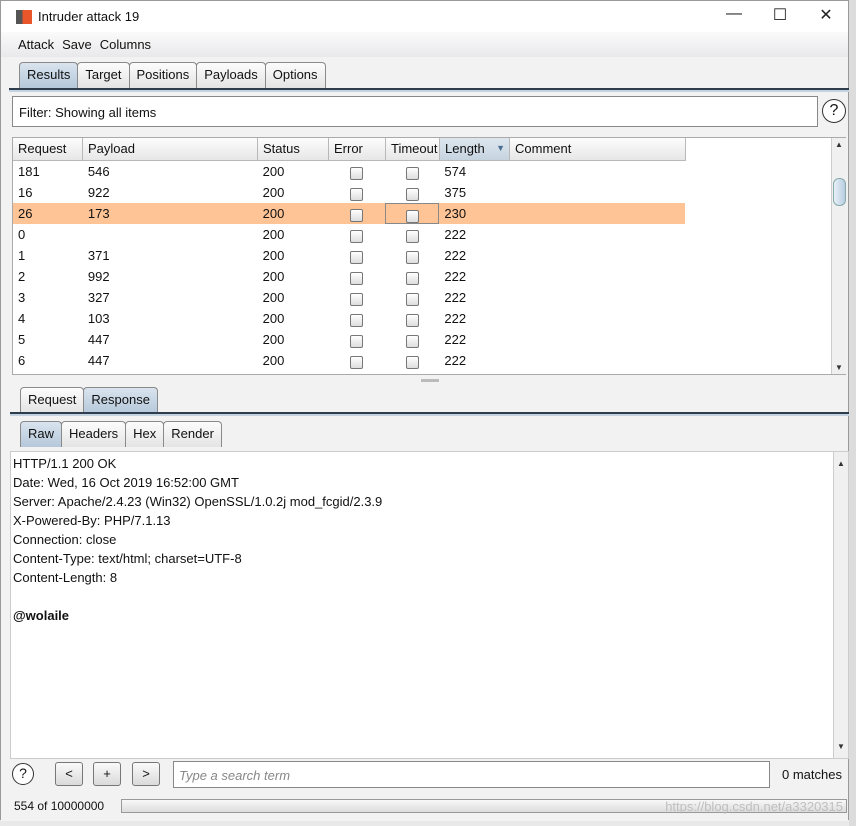 The height and width of the screenshot is (826, 856). What do you see at coordinates (840, 605) in the screenshot?
I see `response-scrollbar: ▲ ▼` at bounding box center [840, 605].